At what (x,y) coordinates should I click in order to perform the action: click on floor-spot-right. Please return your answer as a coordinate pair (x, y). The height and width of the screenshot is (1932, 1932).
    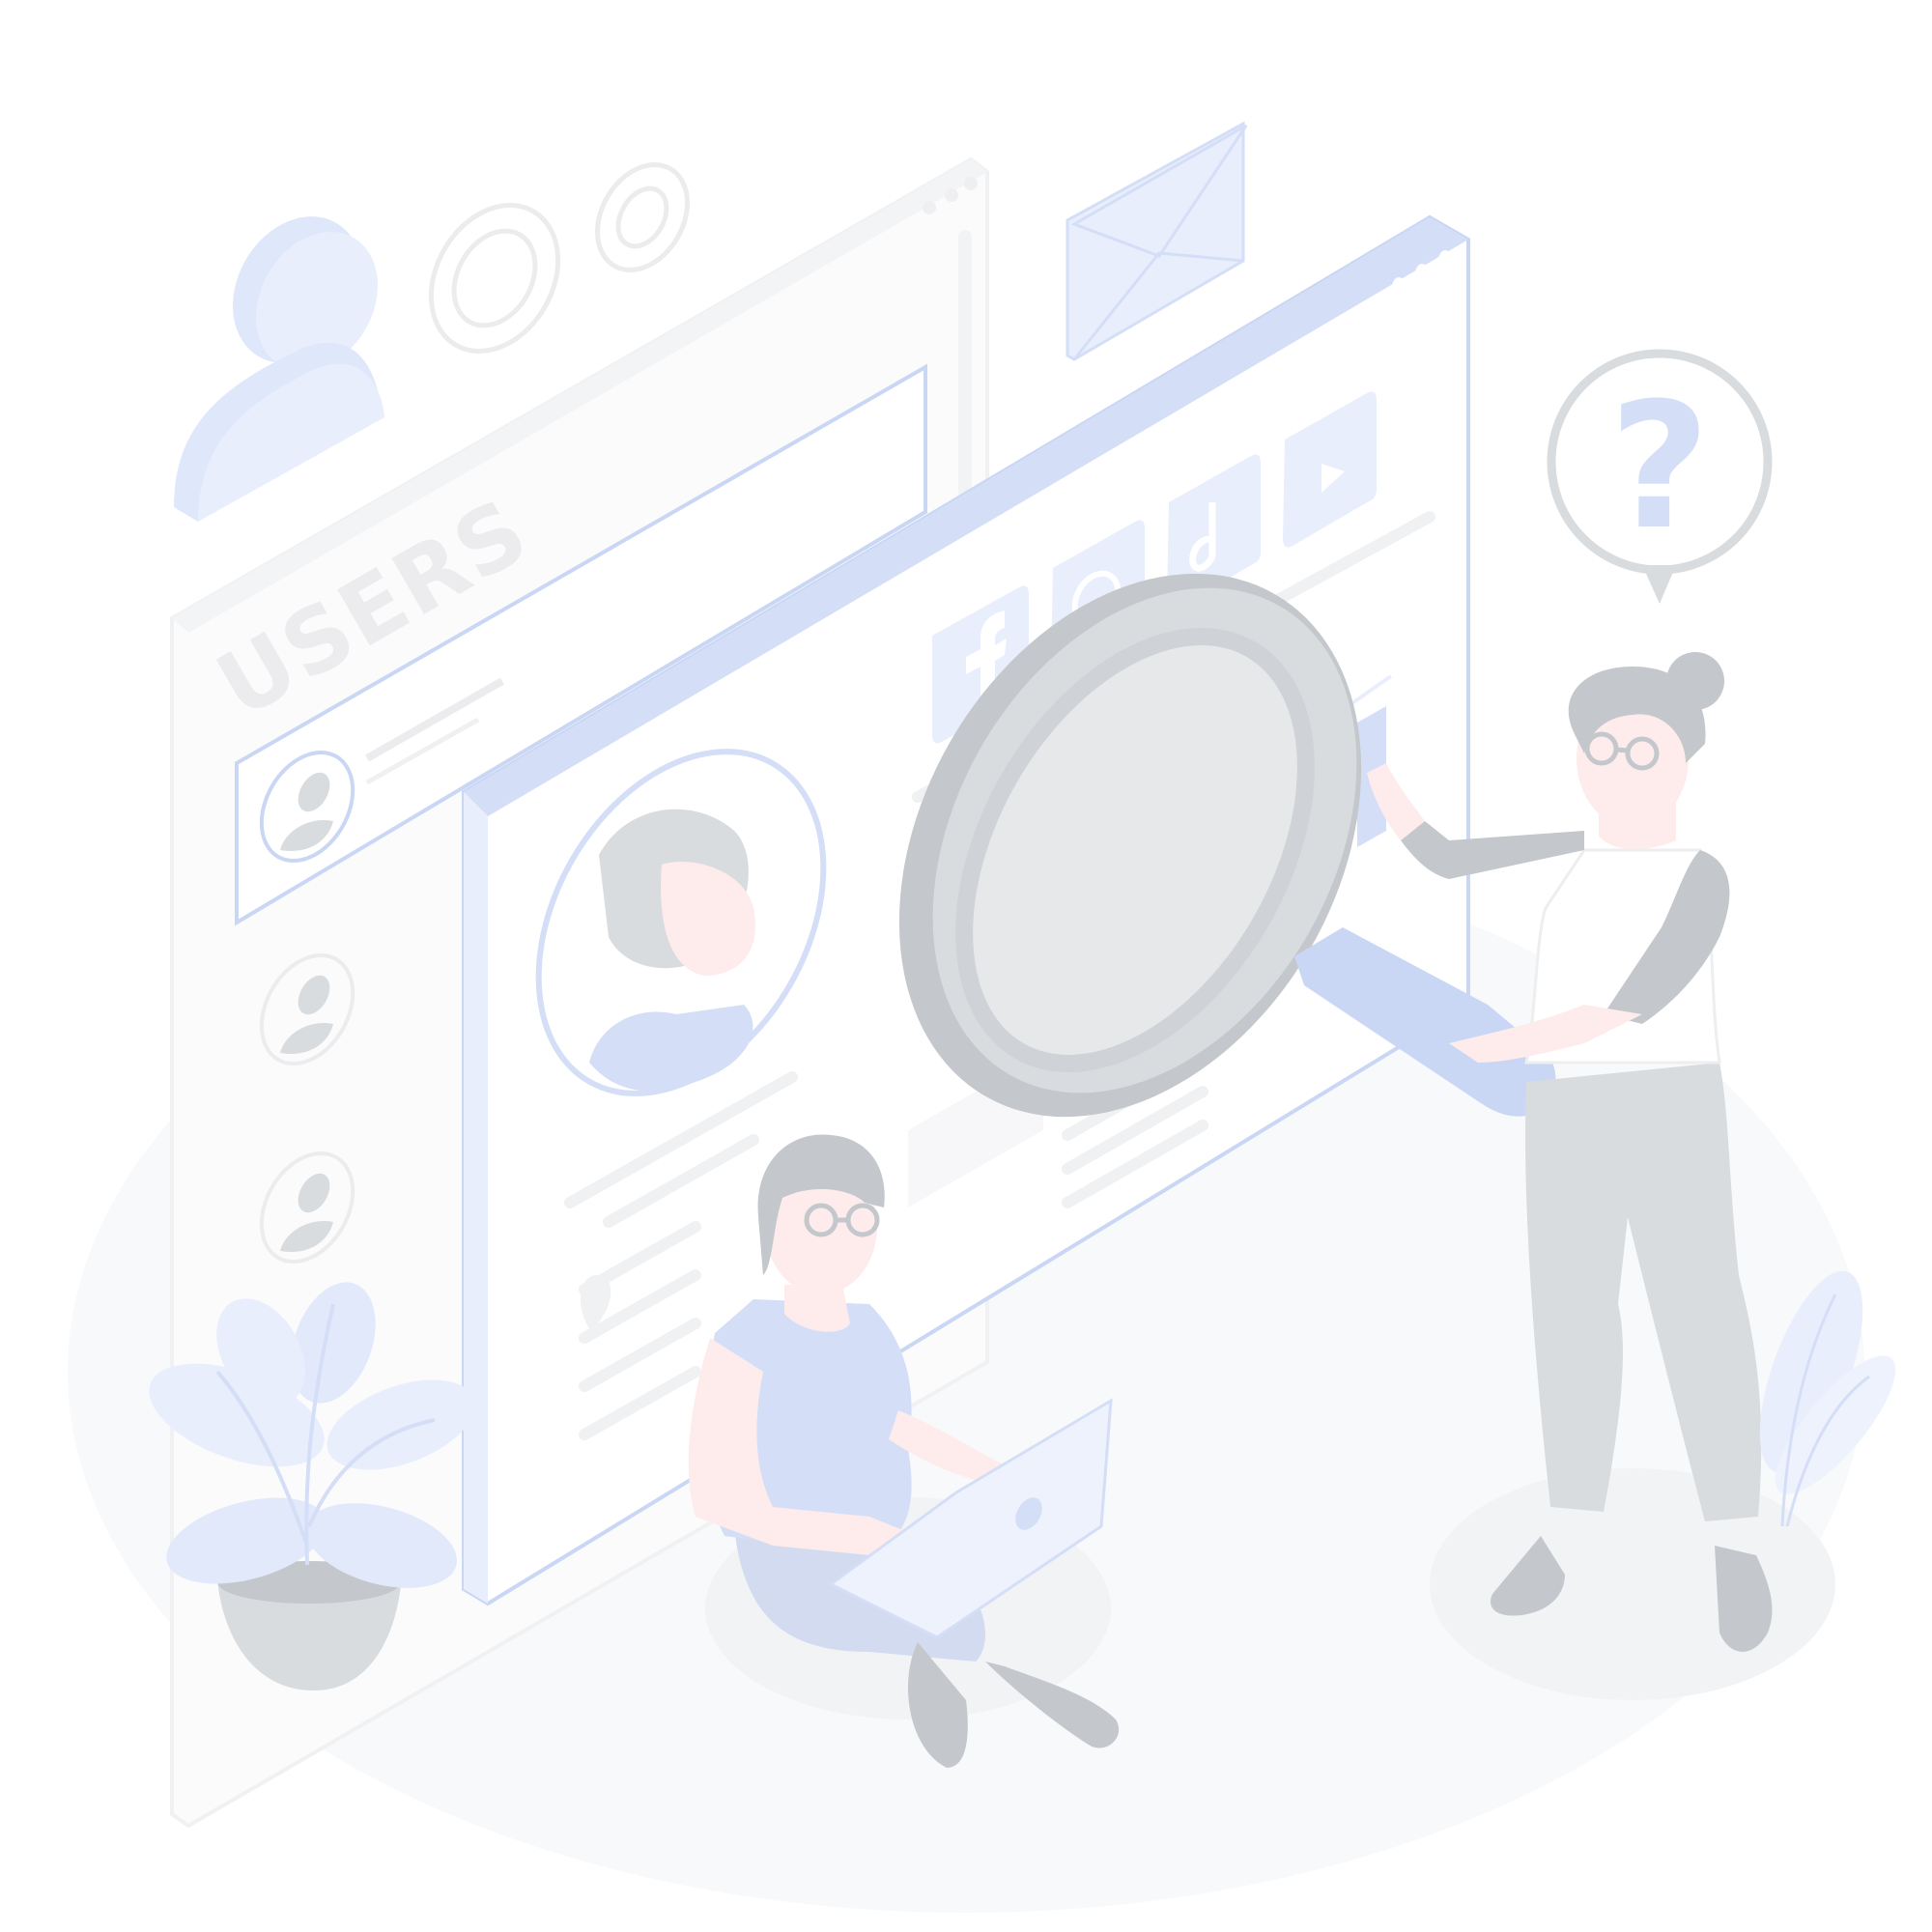
    Looking at the image, I should click on (1632, 1584).